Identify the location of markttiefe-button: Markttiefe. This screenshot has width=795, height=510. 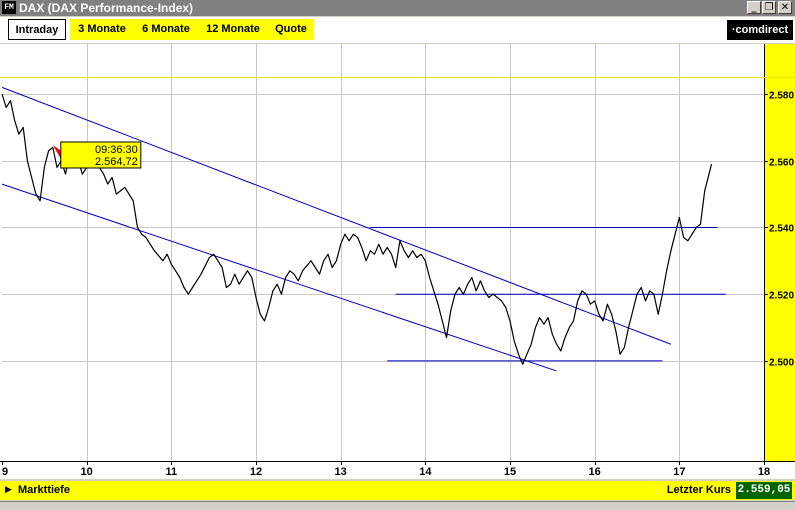
(44, 490).